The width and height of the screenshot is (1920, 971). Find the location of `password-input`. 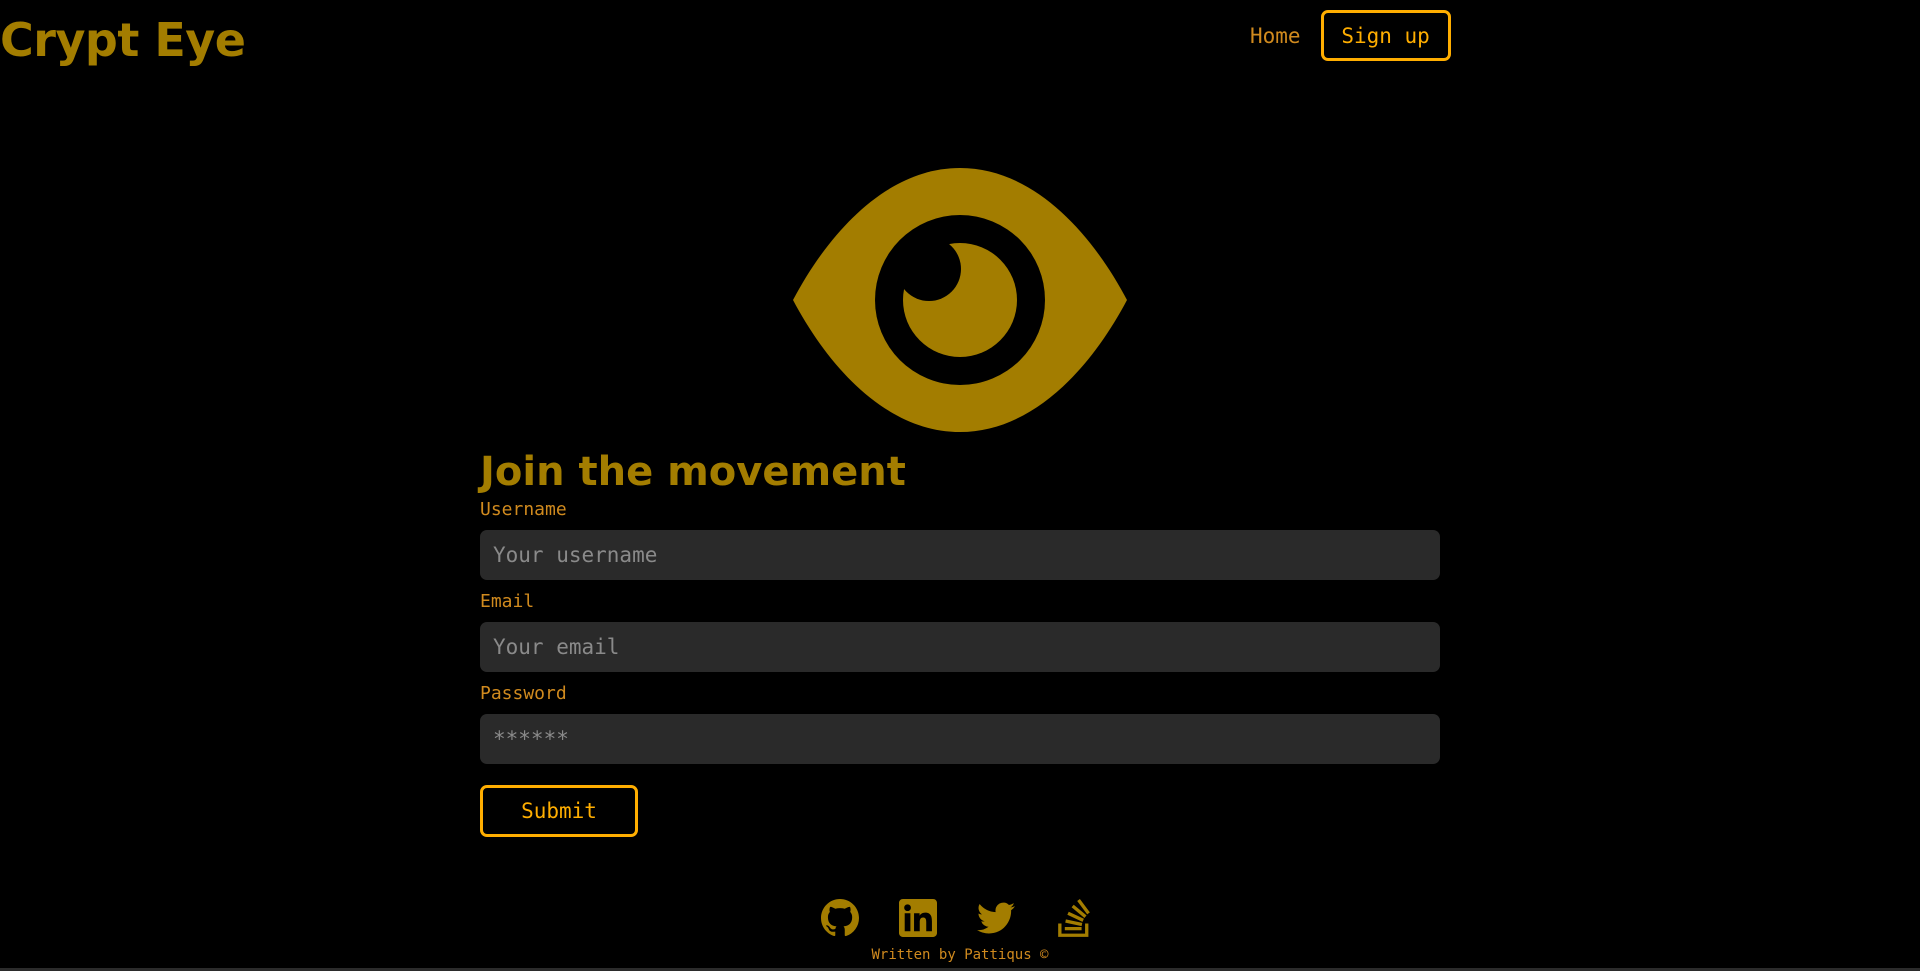

password-input is located at coordinates (960, 739).